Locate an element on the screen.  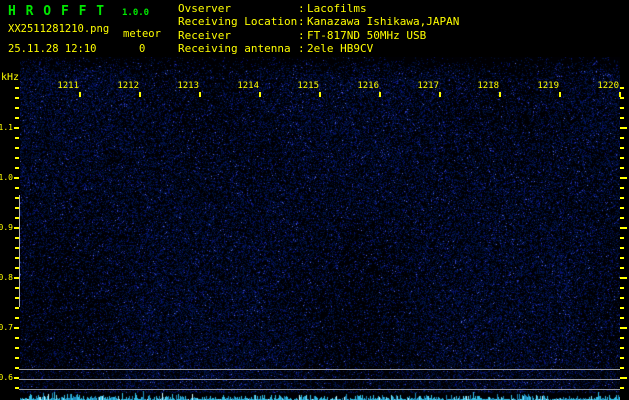
scale-marker-line is located at coordinates (19, 251).